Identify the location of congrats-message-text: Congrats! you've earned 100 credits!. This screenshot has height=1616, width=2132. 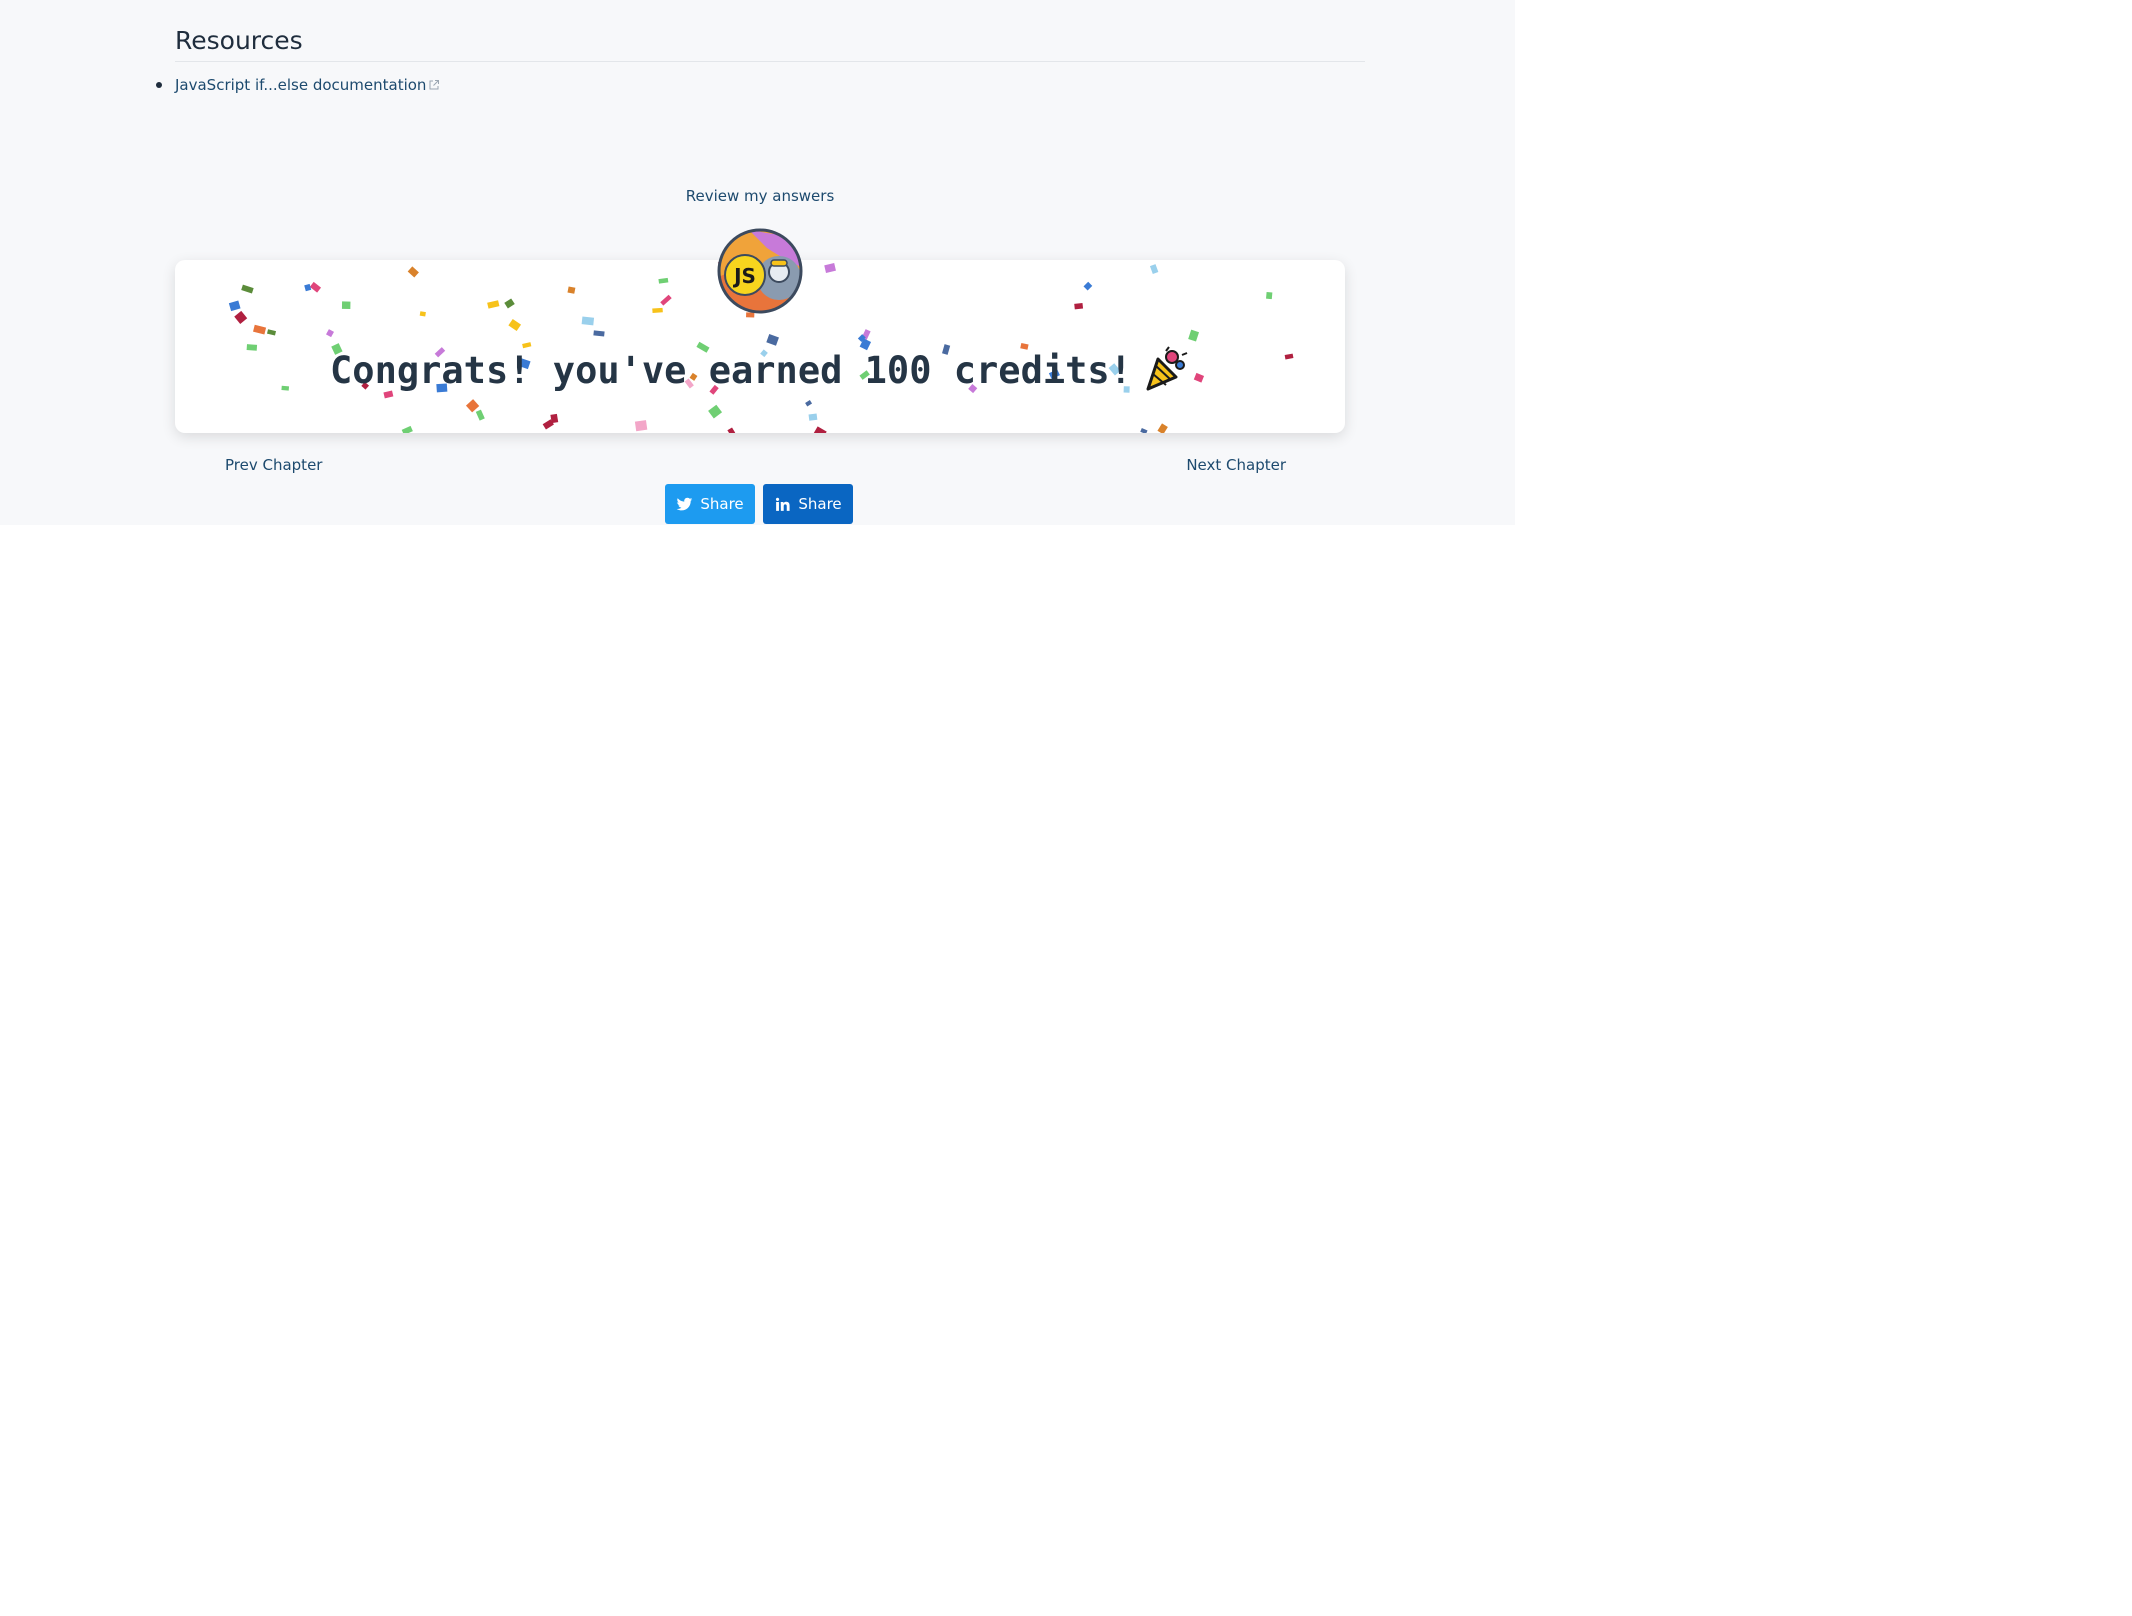
(731, 370).